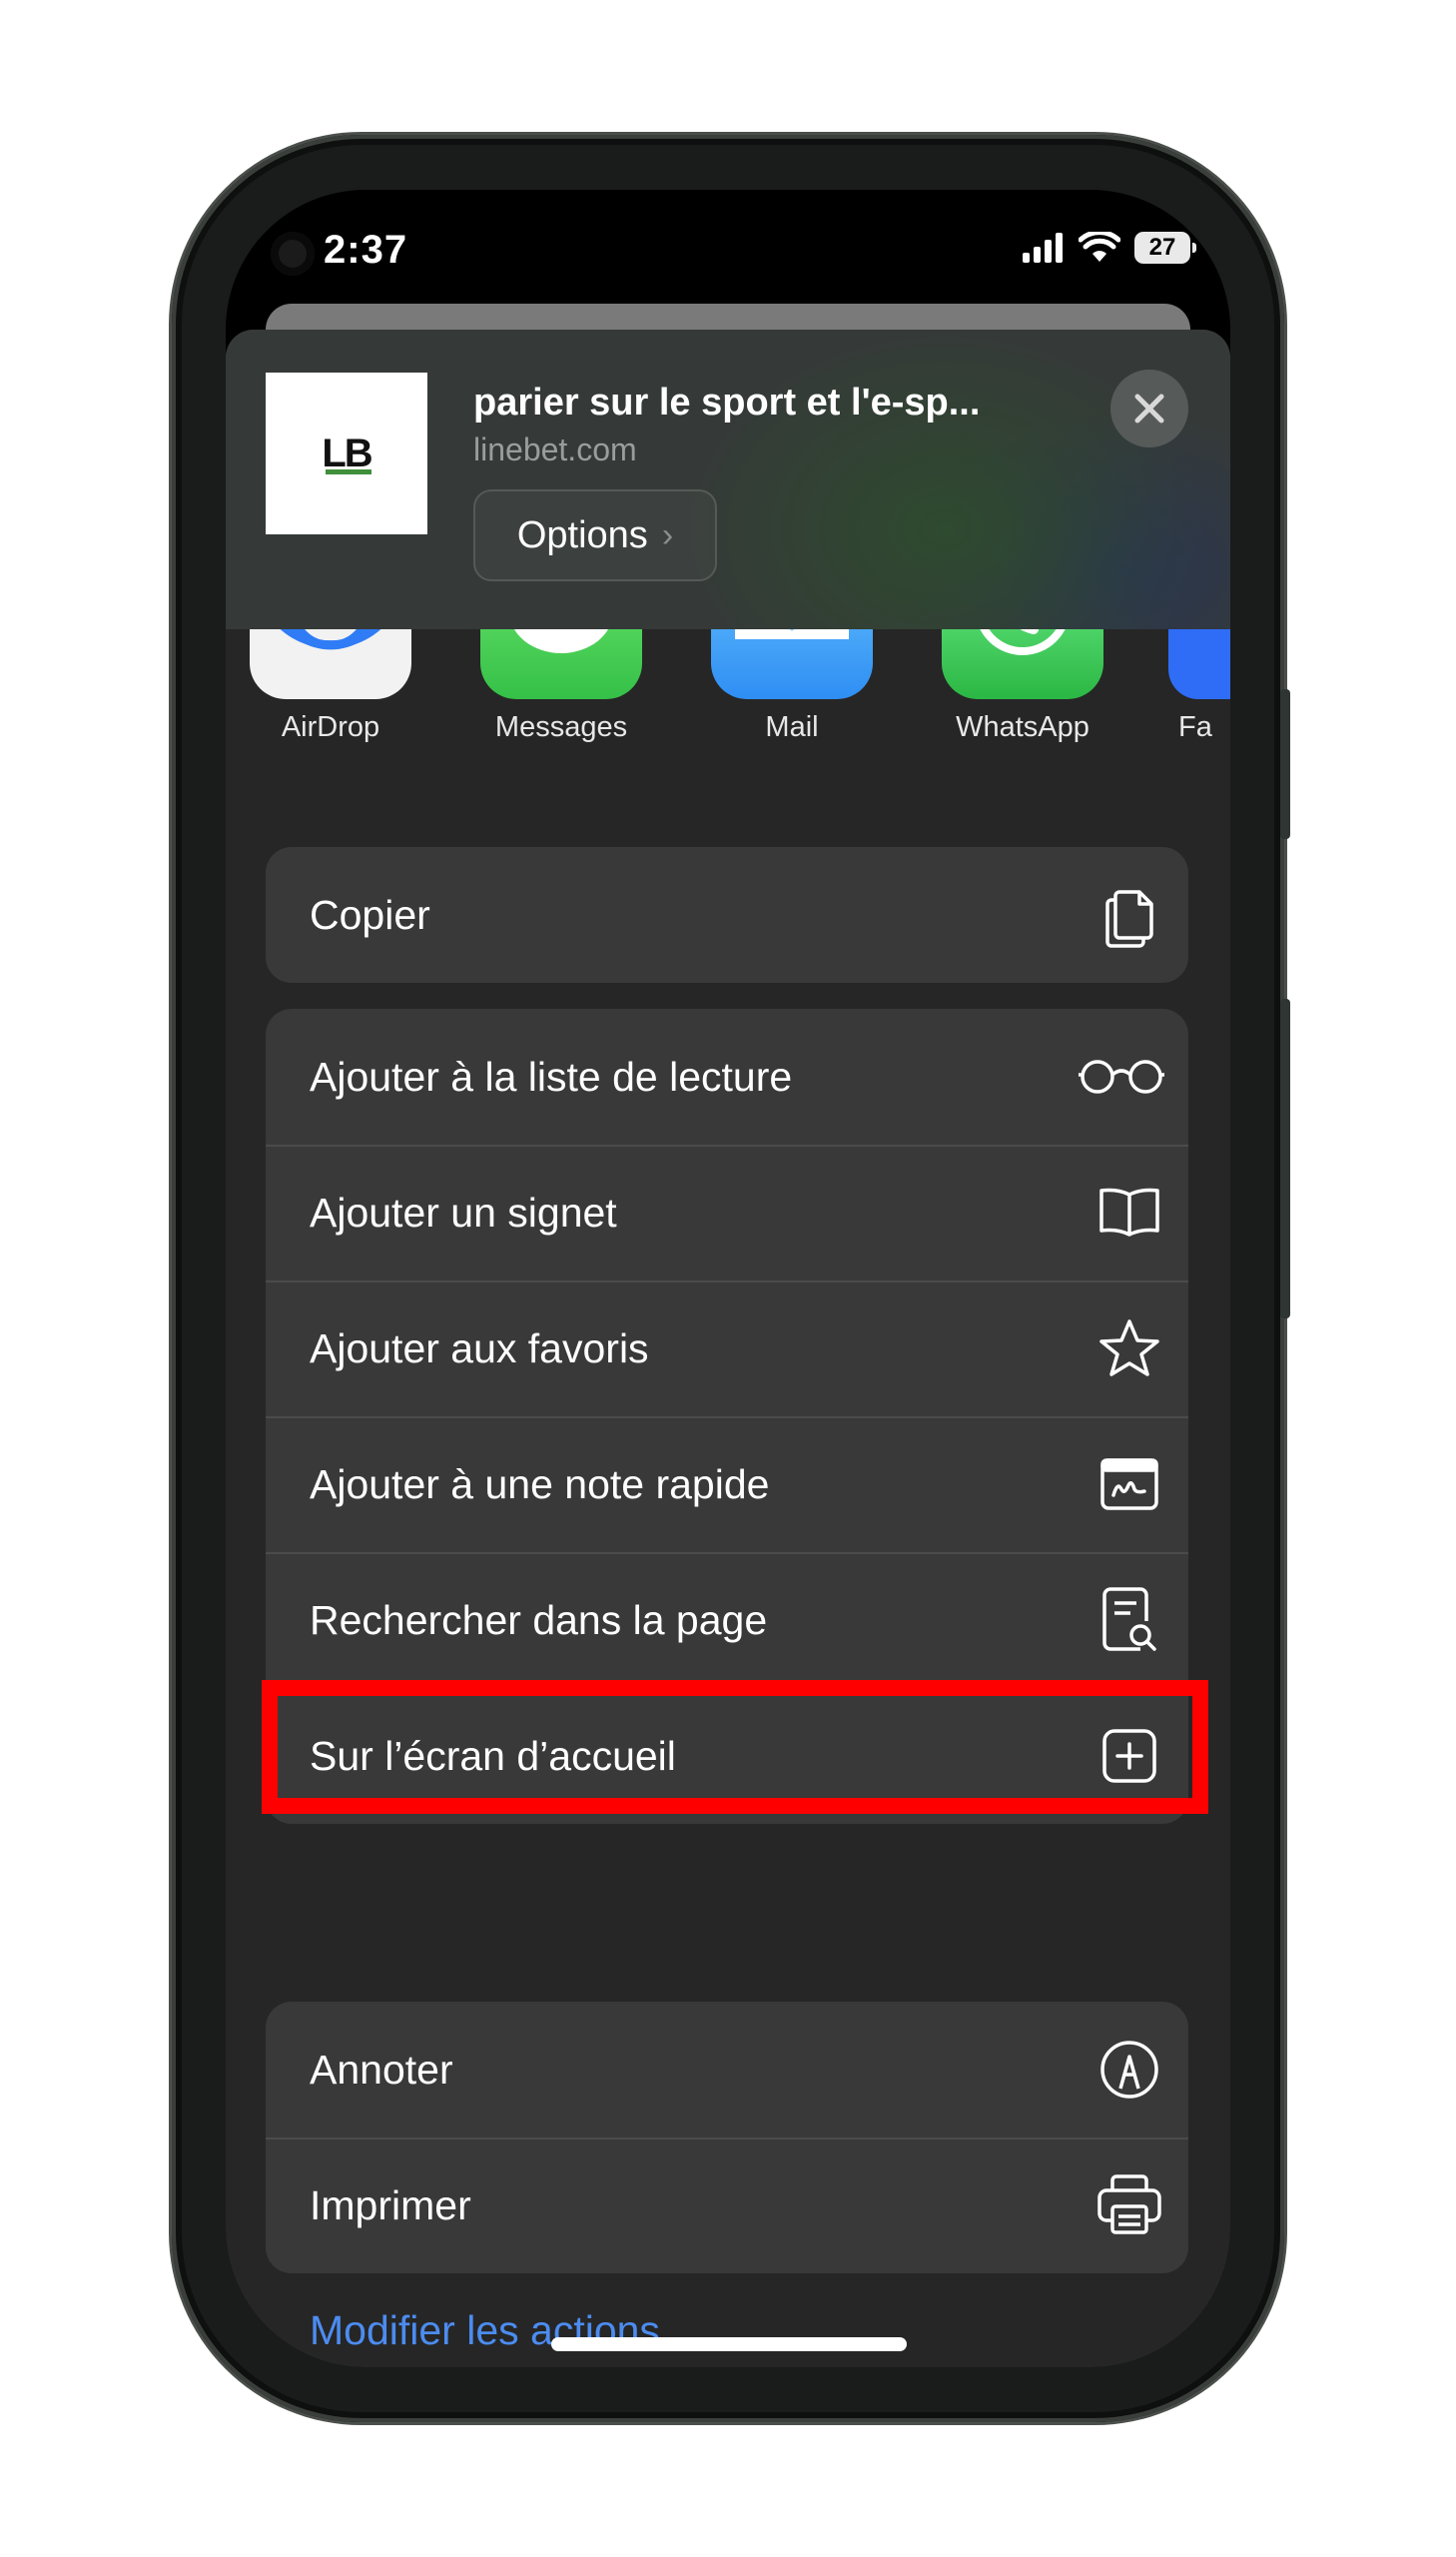 This screenshot has height=2557, width=1456. I want to click on front-camera, so click(293, 254).